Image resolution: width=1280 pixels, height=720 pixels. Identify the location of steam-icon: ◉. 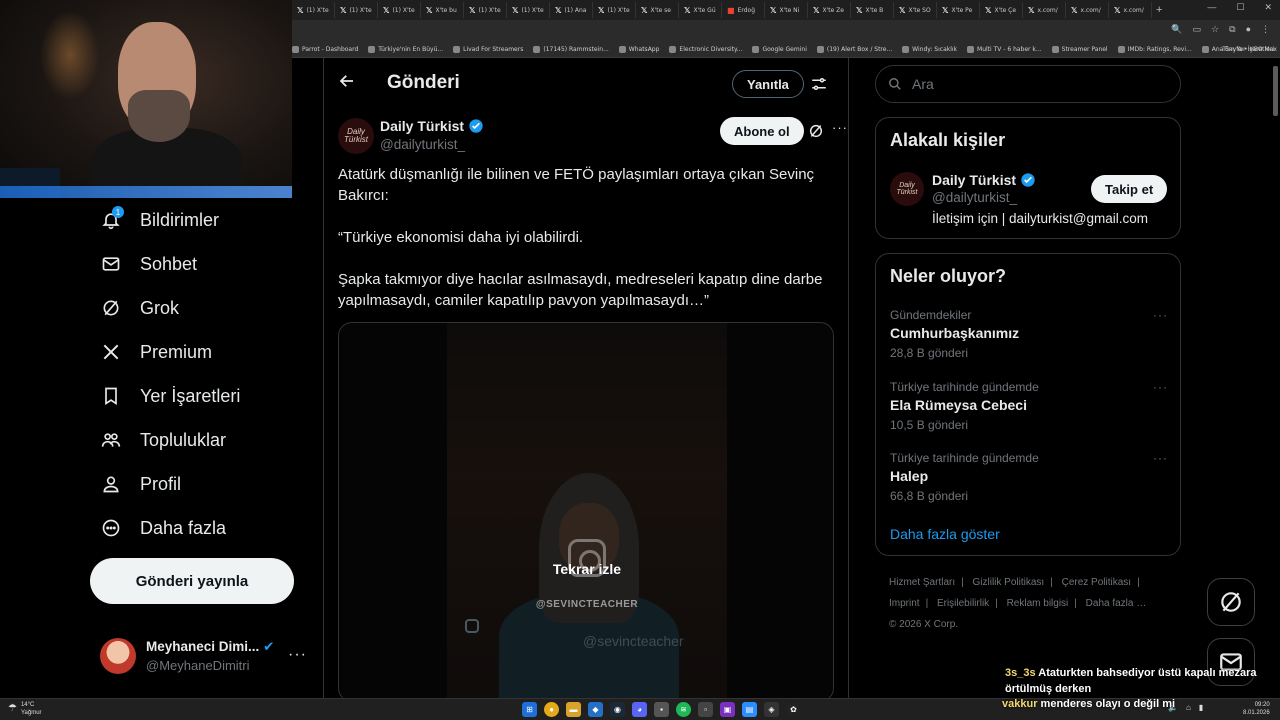
(617, 709).